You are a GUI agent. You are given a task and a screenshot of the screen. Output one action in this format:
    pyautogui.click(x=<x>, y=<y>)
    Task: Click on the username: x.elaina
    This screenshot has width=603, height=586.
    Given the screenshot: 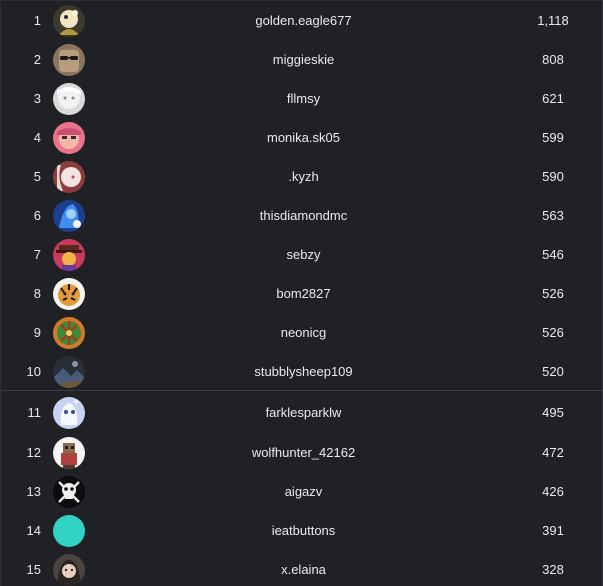 What is the action you would take?
    pyautogui.click(x=303, y=569)
    